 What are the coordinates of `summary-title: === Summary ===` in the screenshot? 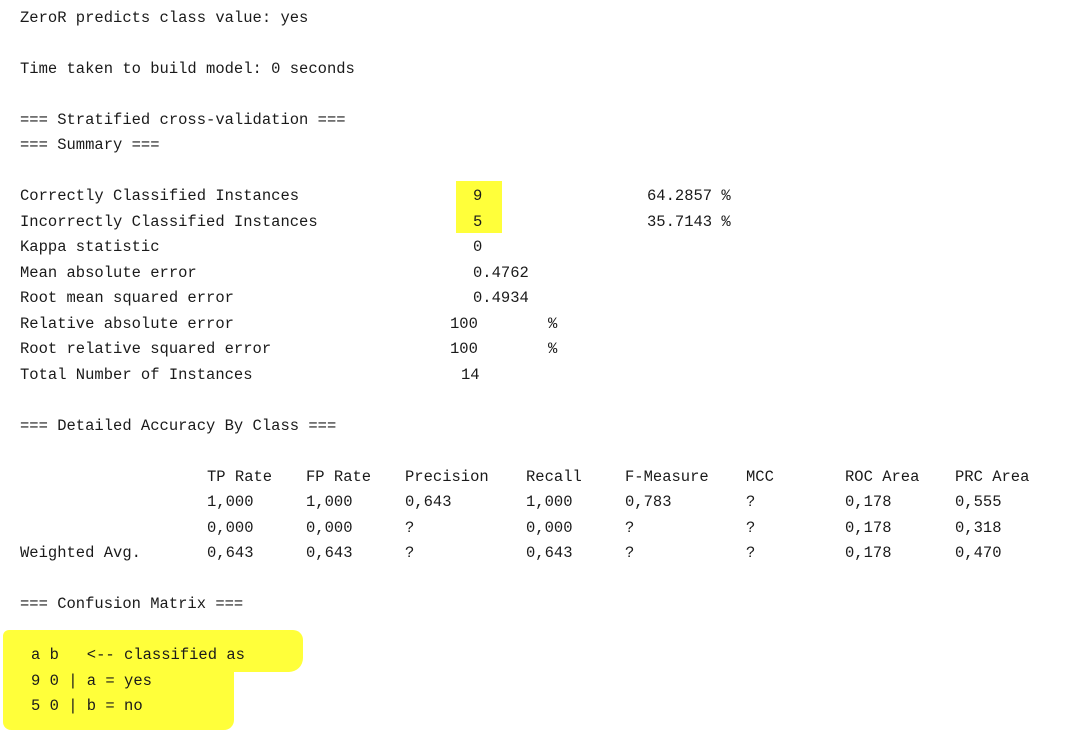 It's located at (90, 145).